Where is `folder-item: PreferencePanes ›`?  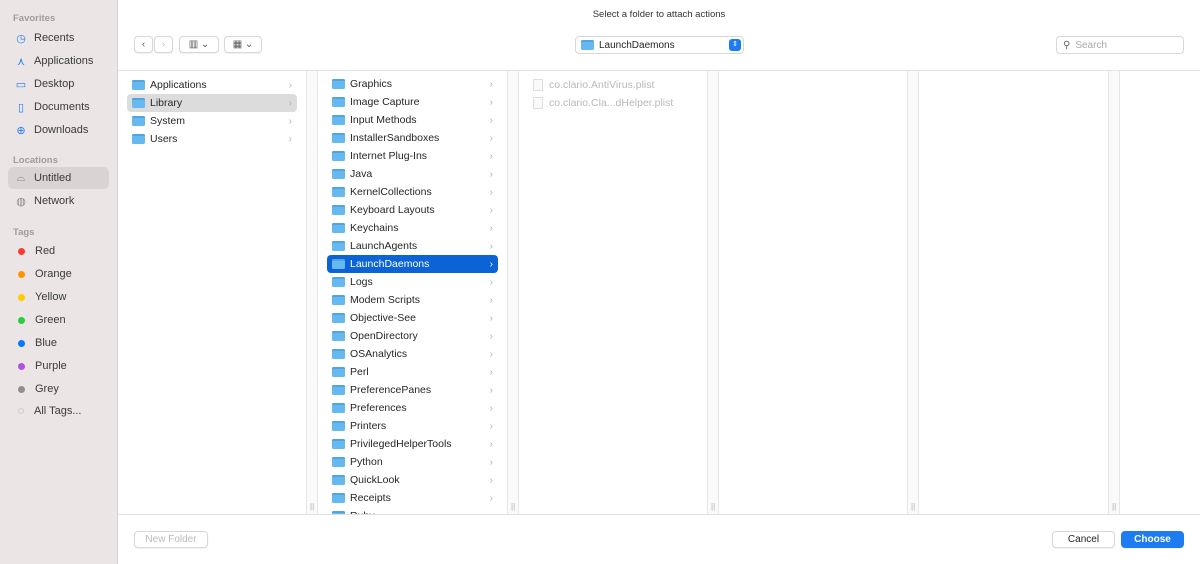 folder-item: PreferencePanes › is located at coordinates (412, 390).